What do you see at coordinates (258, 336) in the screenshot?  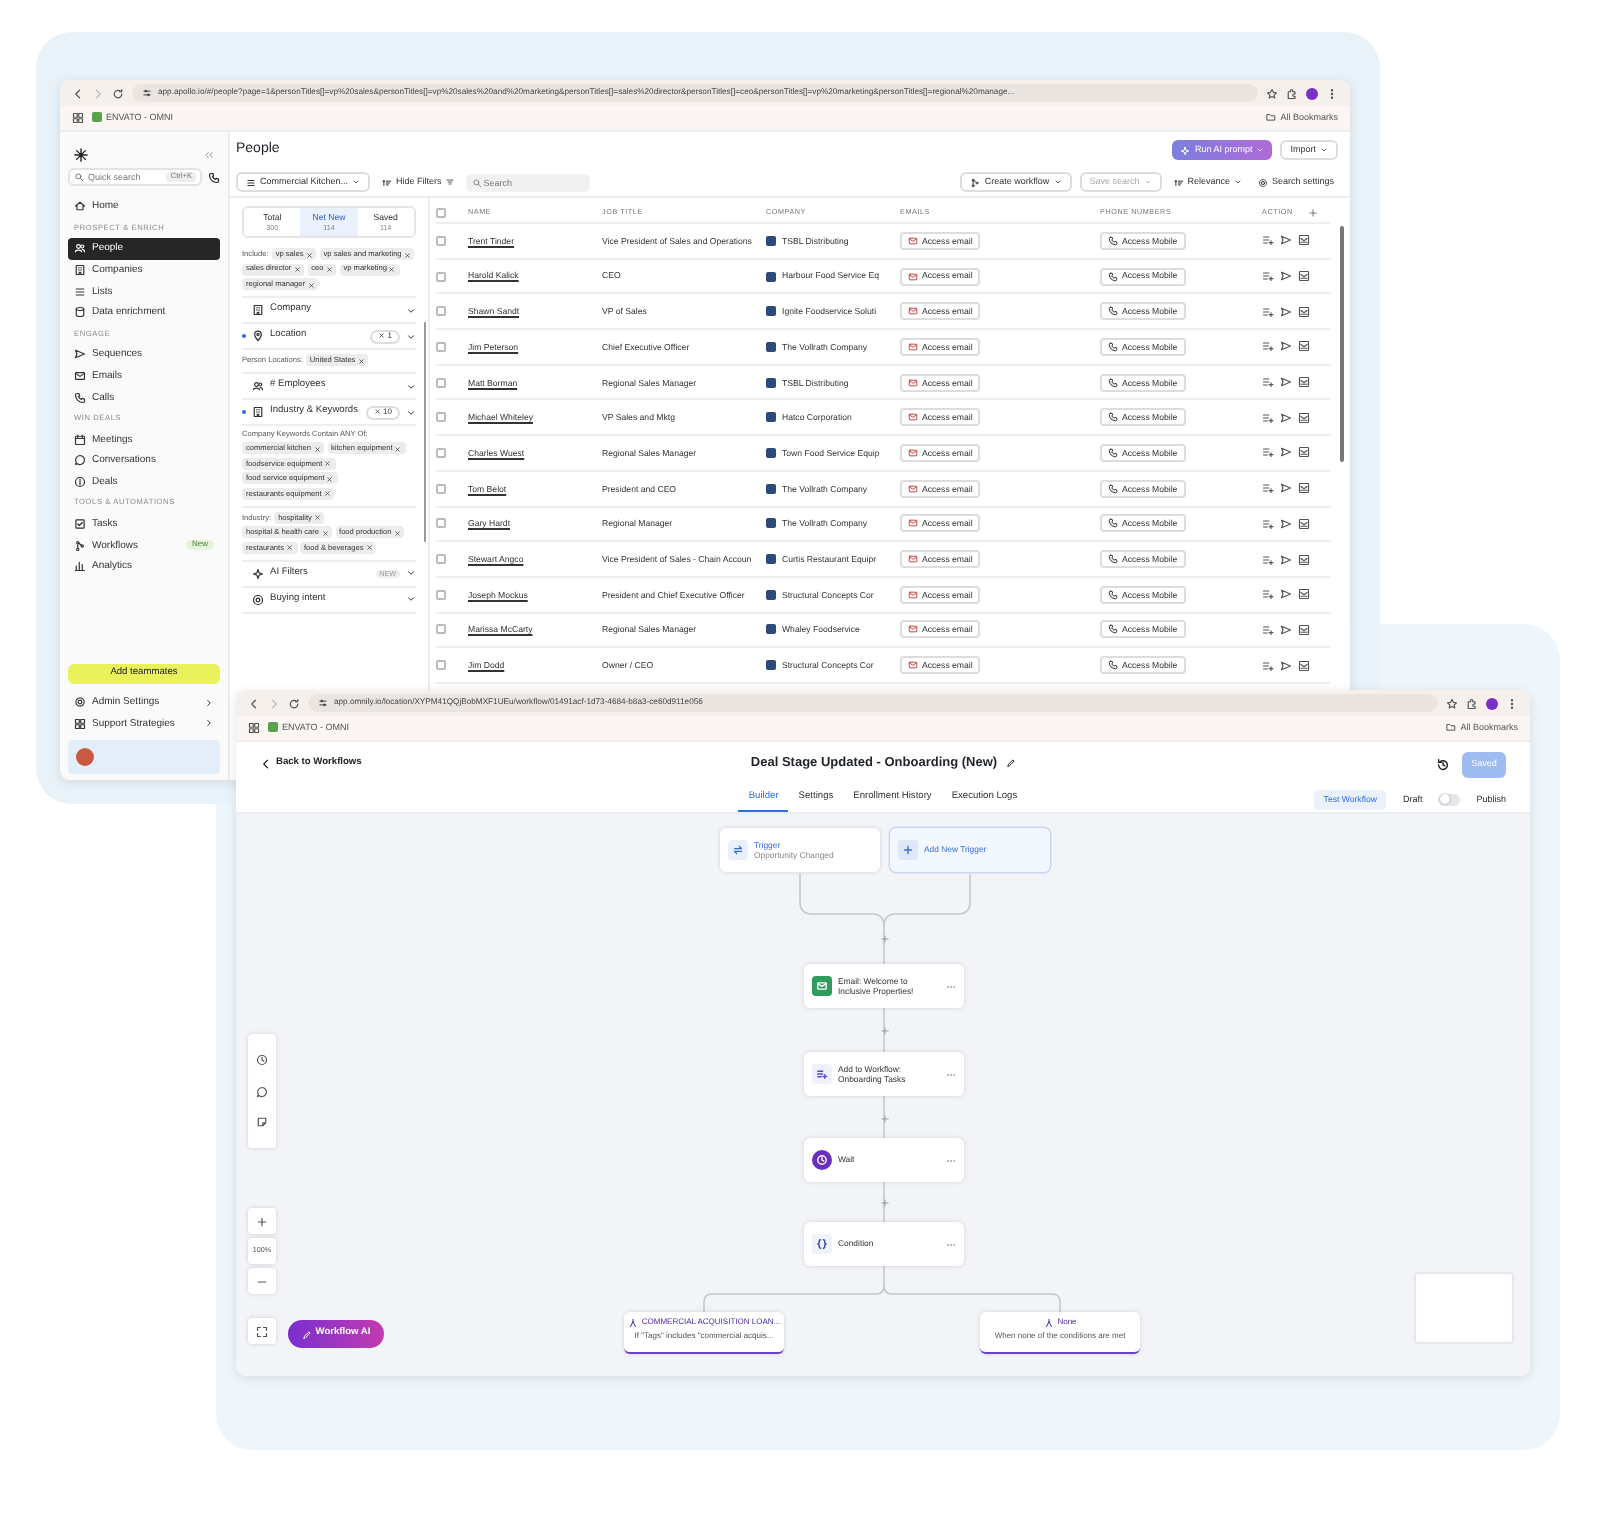 I see `location-pin-icon` at bounding box center [258, 336].